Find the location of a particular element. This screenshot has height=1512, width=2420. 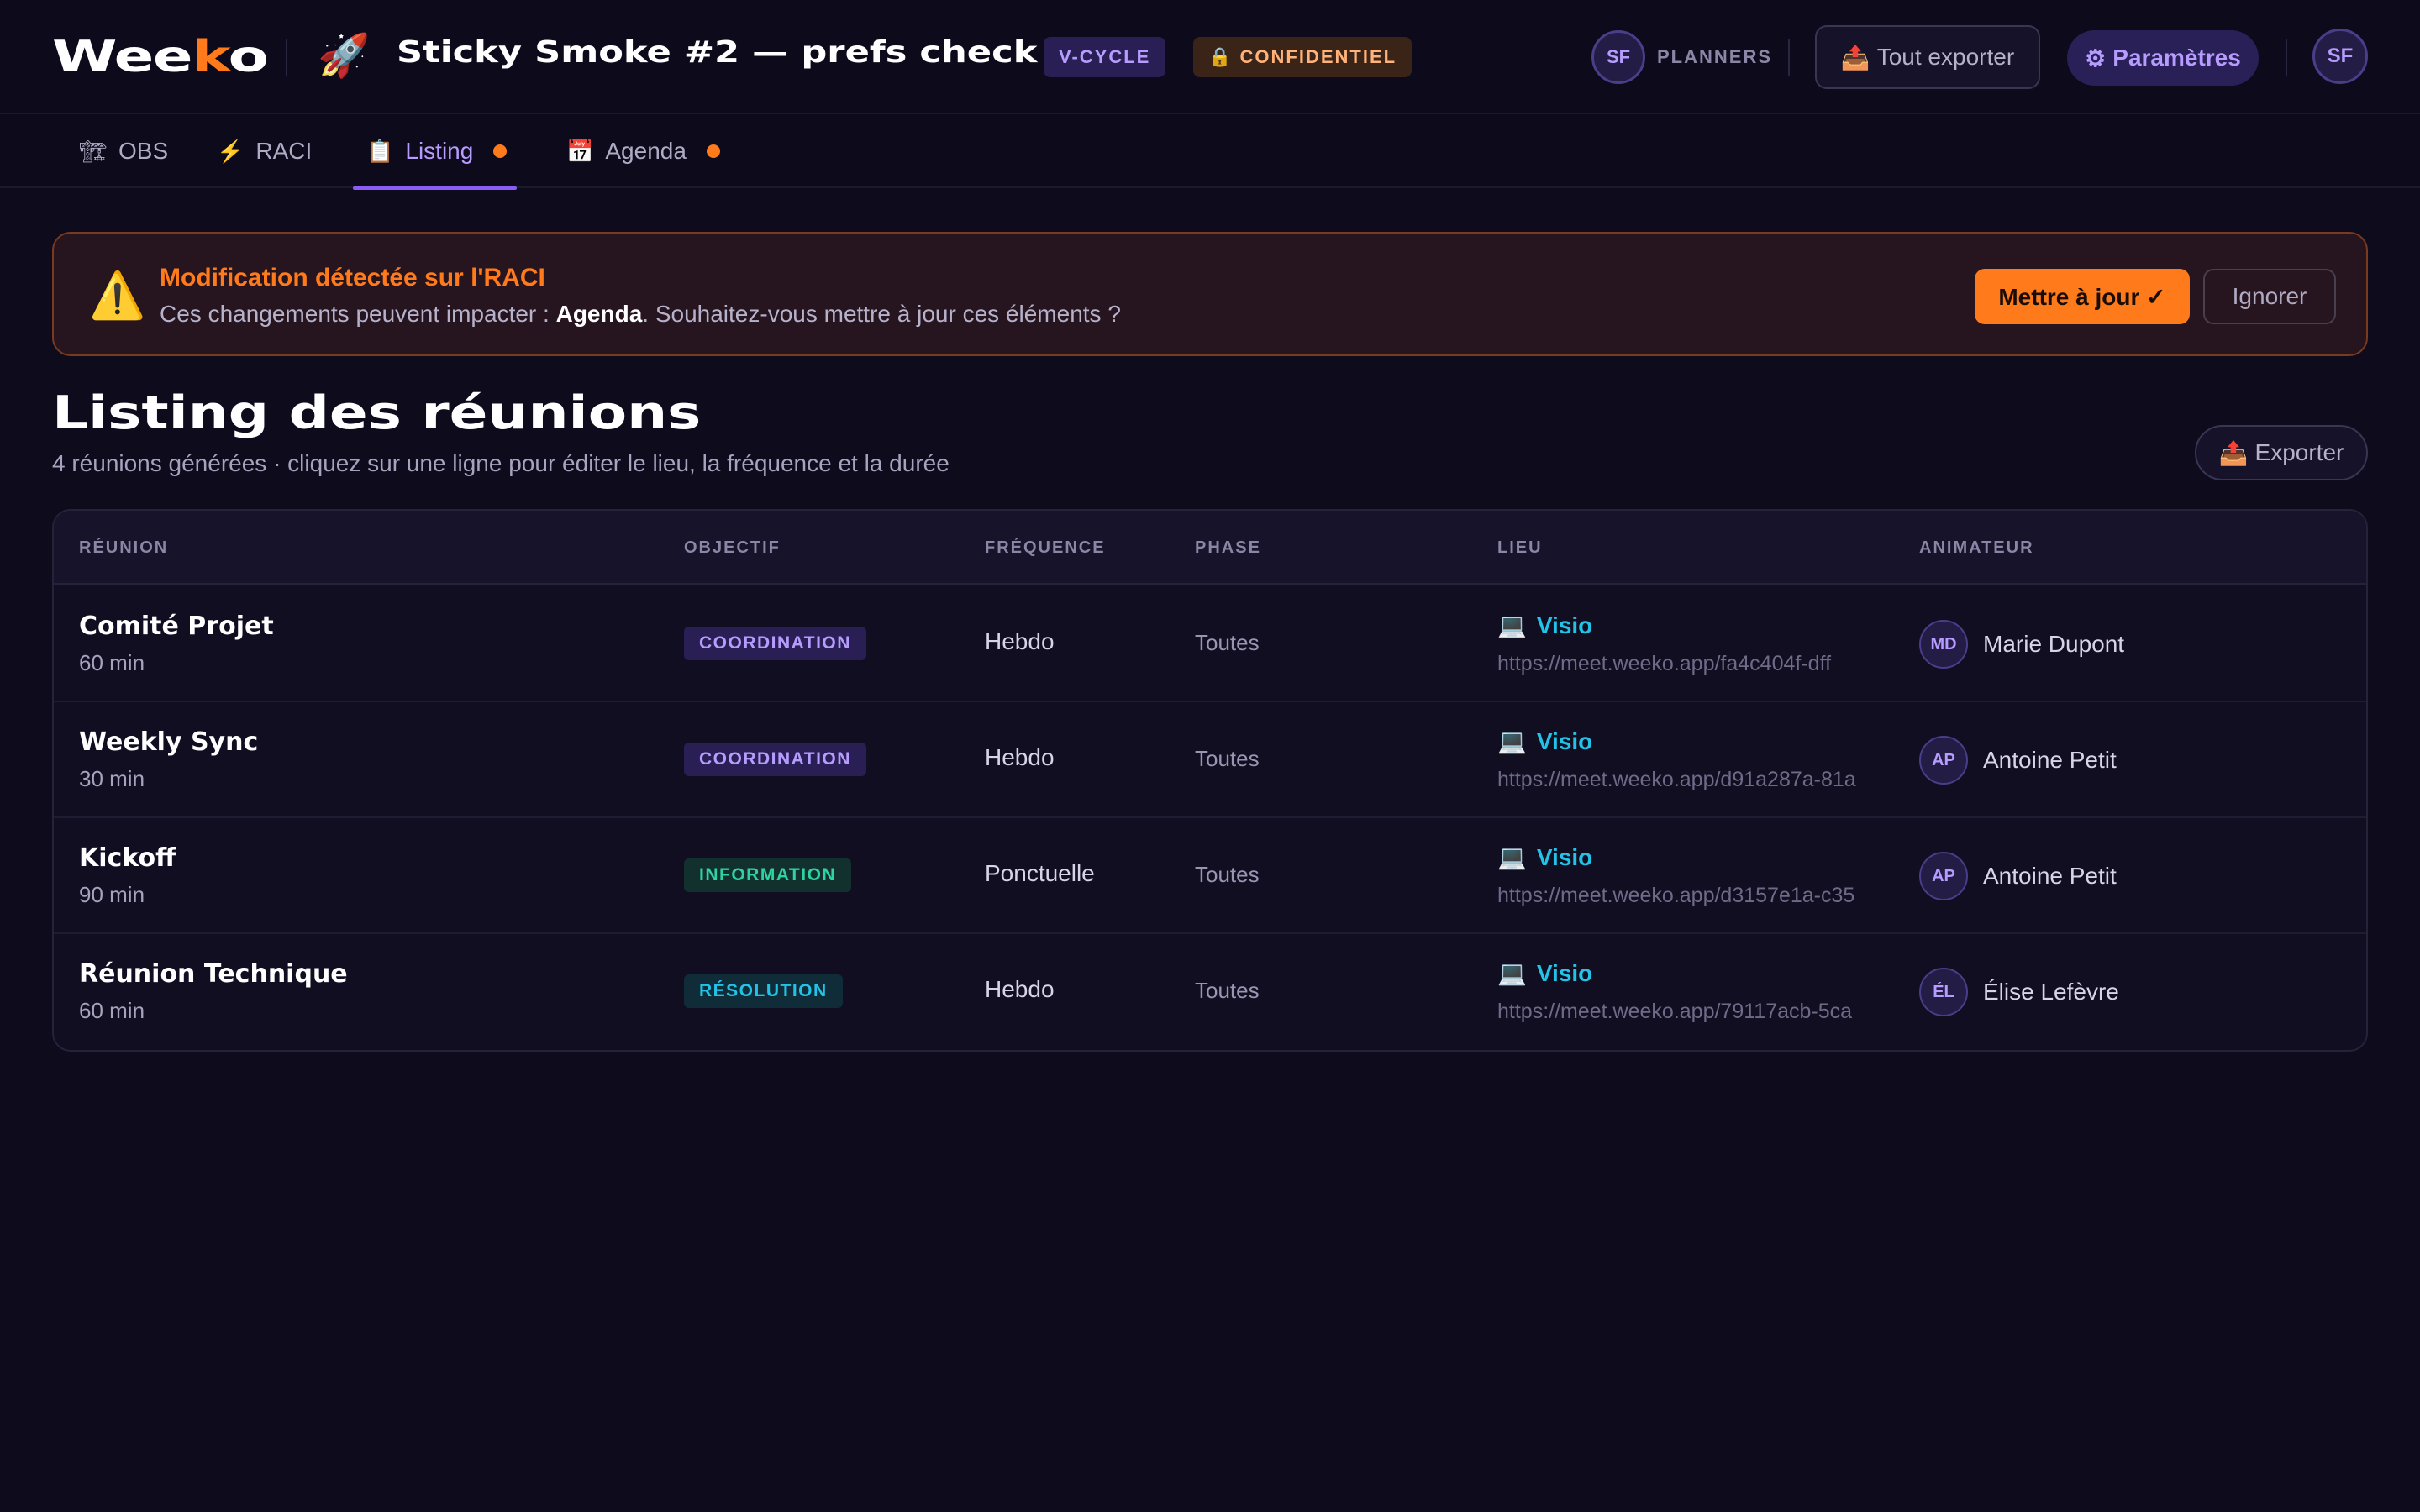

meeting-name: Réunion Technique is located at coordinates (214, 974).